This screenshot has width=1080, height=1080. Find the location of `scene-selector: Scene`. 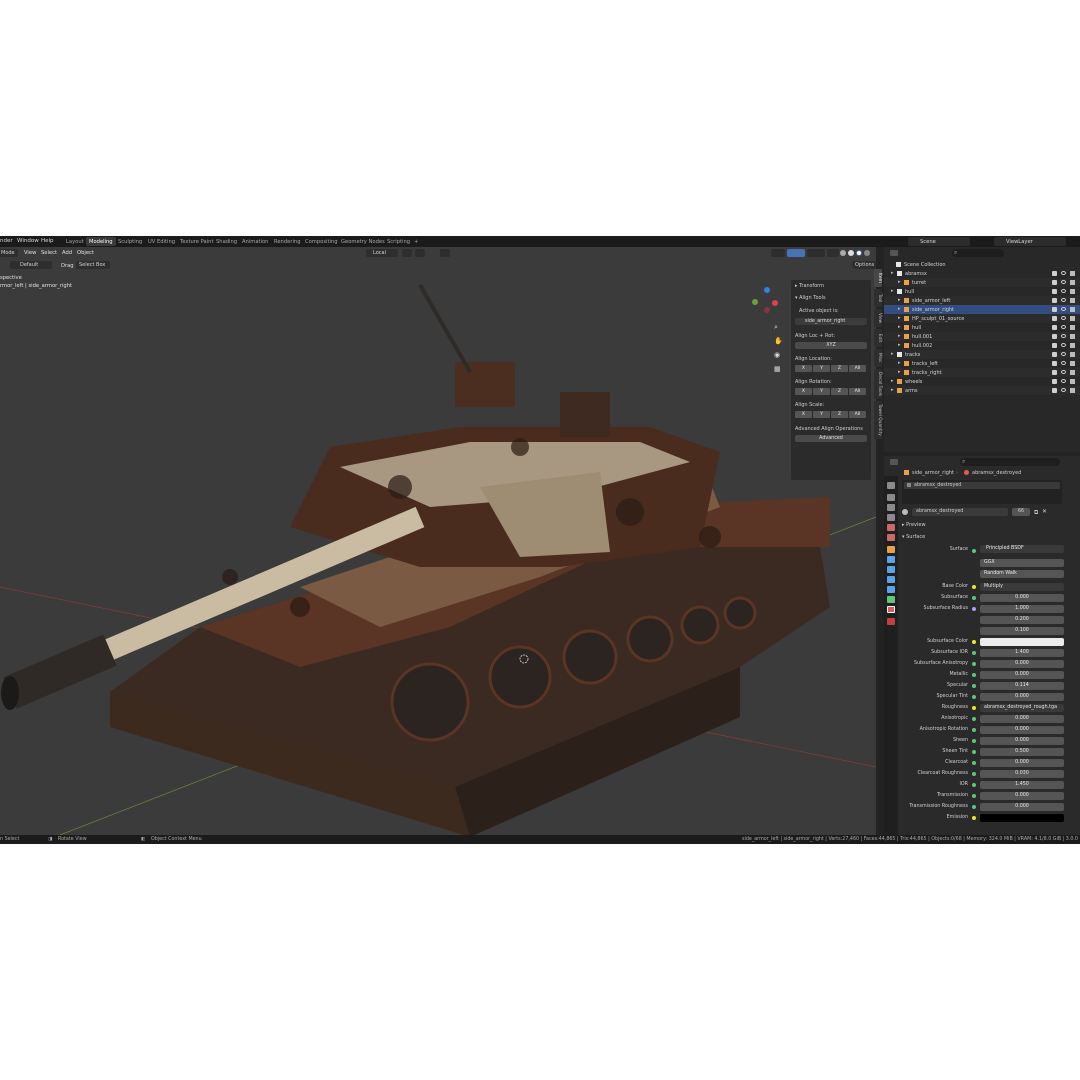

scene-selector: Scene is located at coordinates (939, 241).